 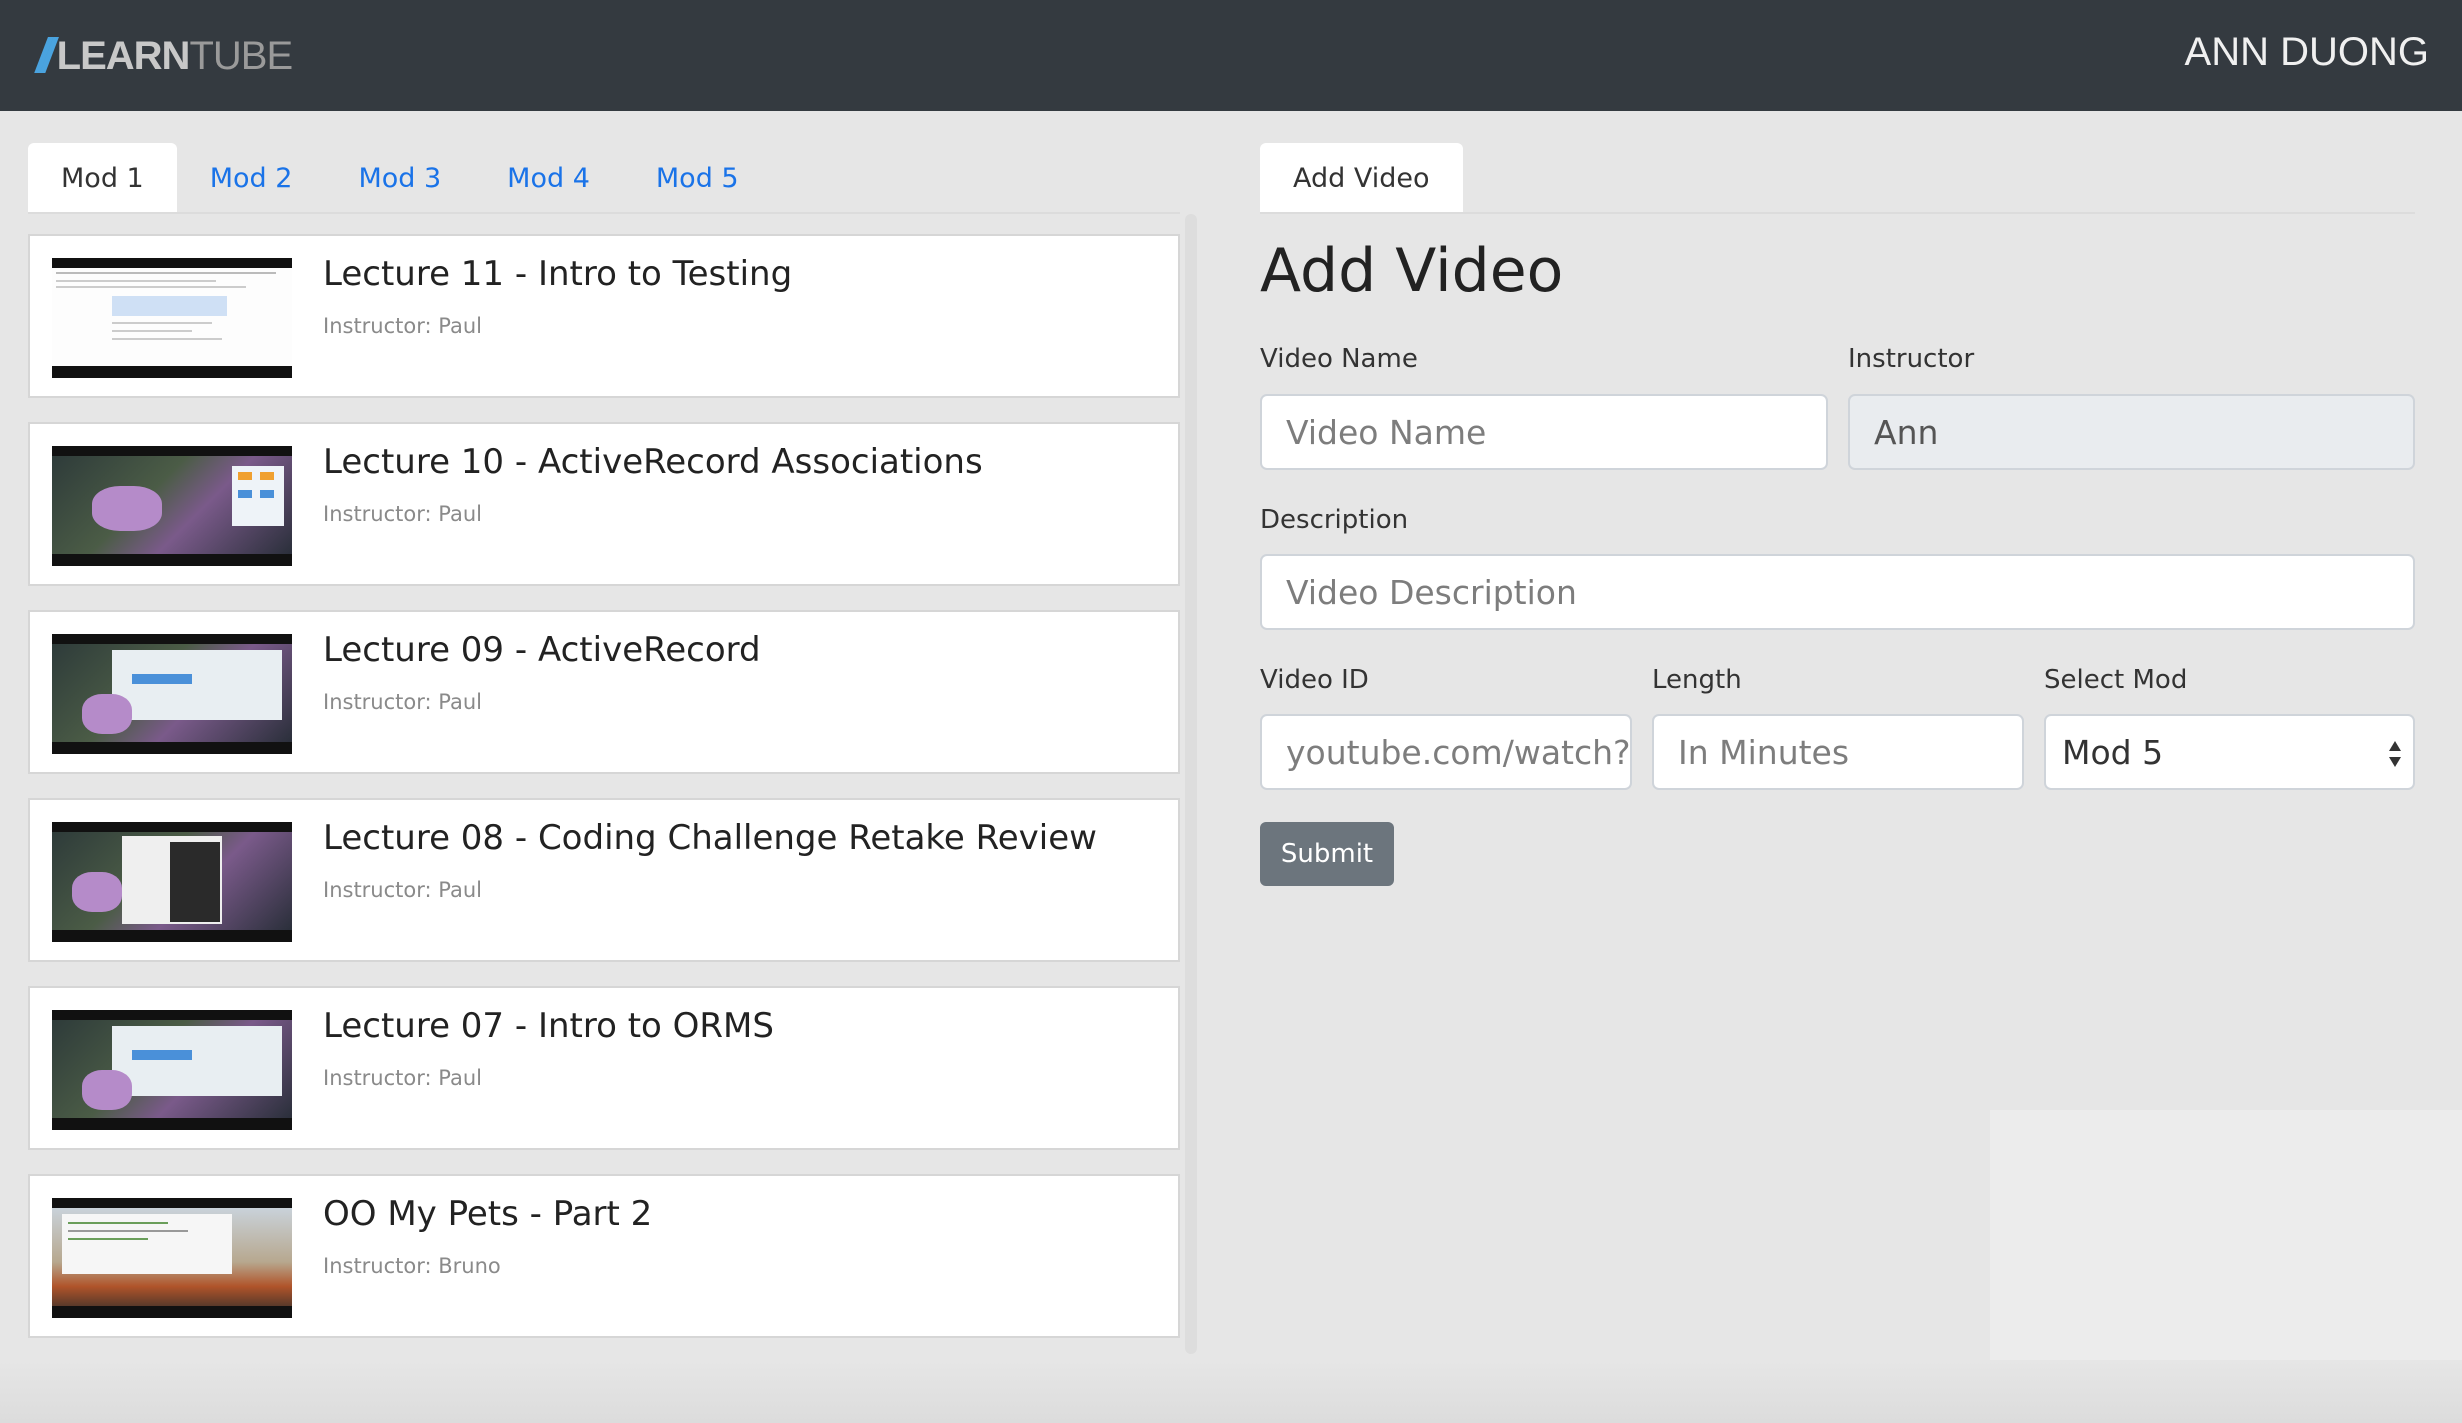 I want to click on logo-tube-text: TUBE, so click(x=241, y=55).